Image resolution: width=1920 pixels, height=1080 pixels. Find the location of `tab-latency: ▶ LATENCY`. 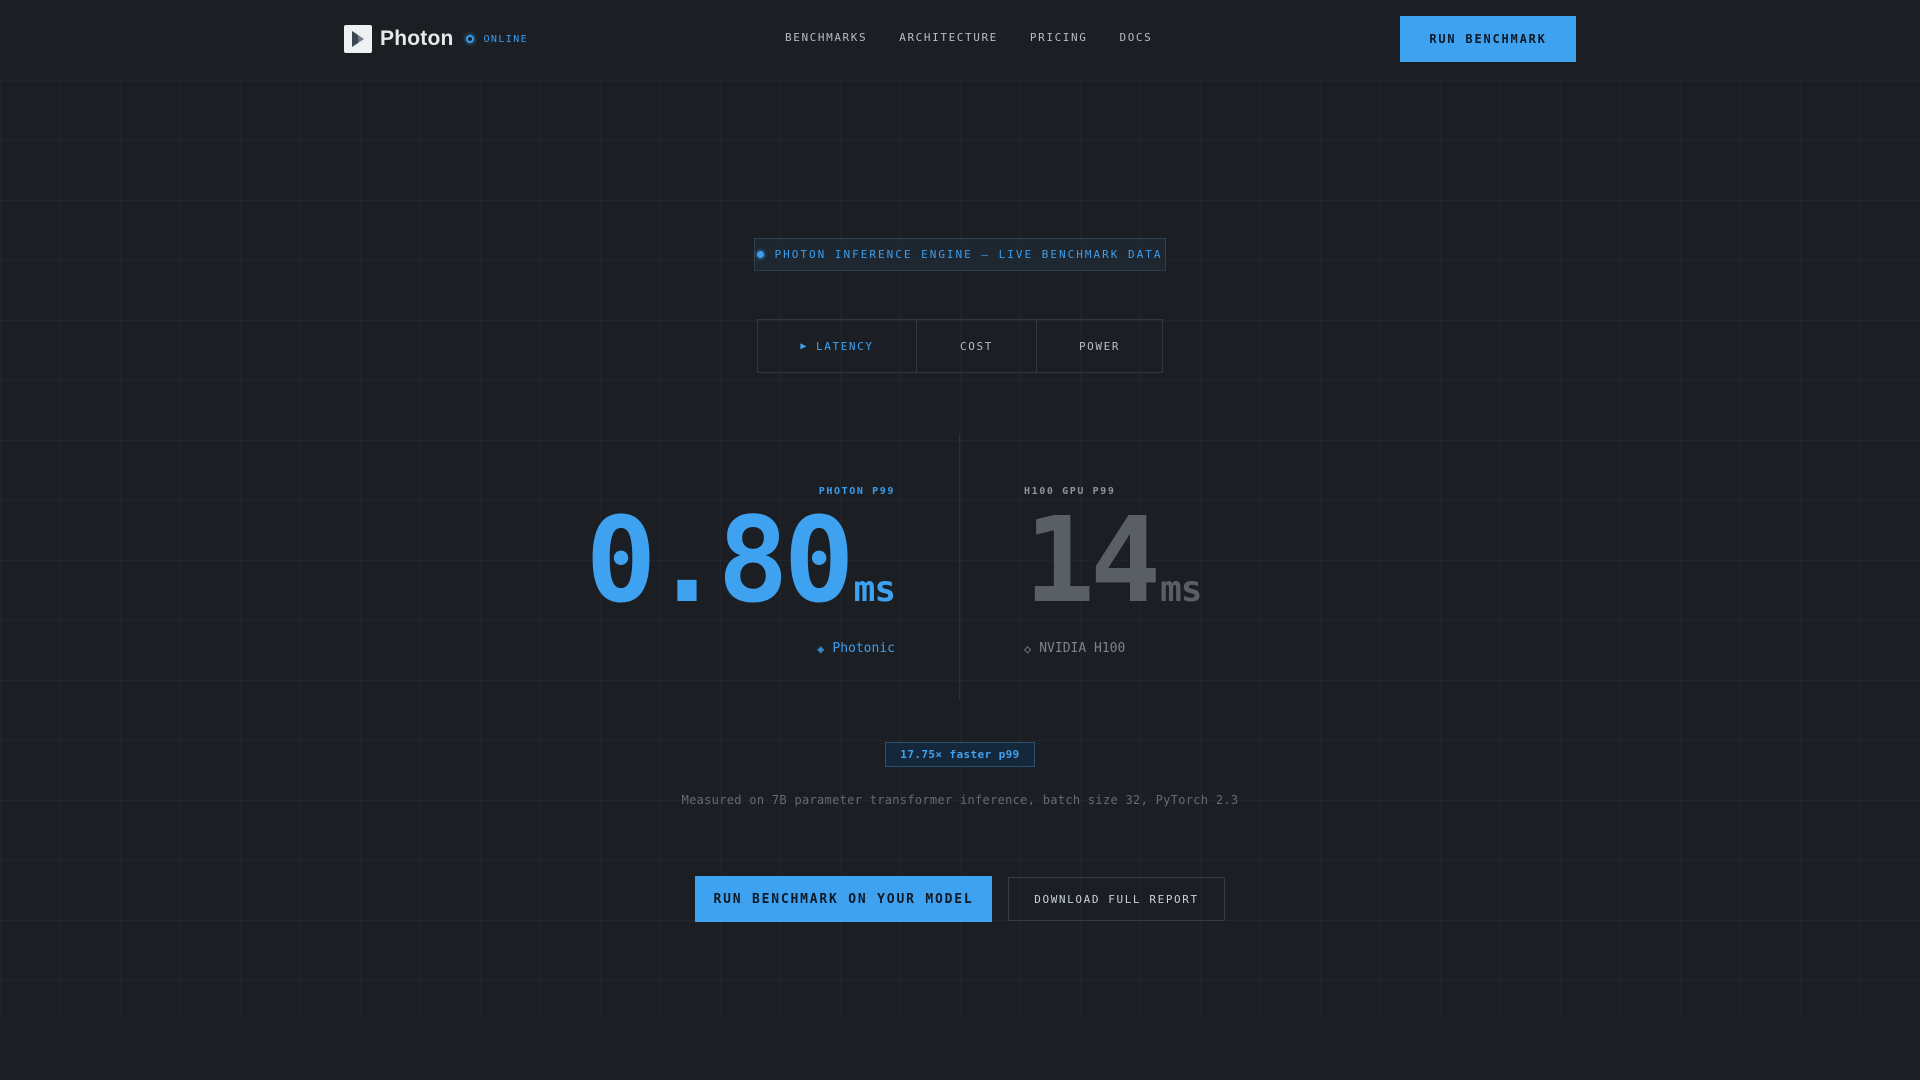

tab-latency: ▶ LATENCY is located at coordinates (837, 346).